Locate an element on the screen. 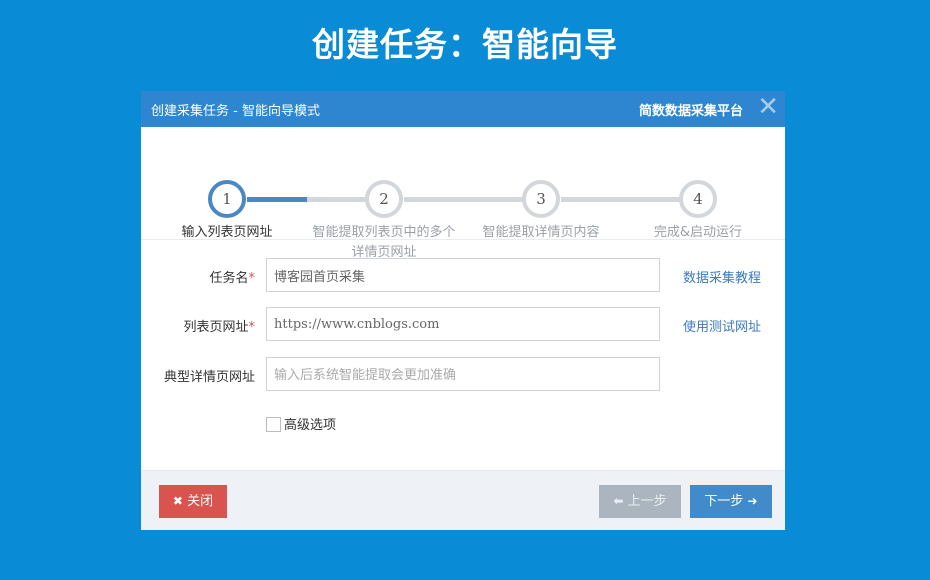 The height and width of the screenshot is (580, 930). prev-button: ⬅ 上一步 is located at coordinates (640, 501).